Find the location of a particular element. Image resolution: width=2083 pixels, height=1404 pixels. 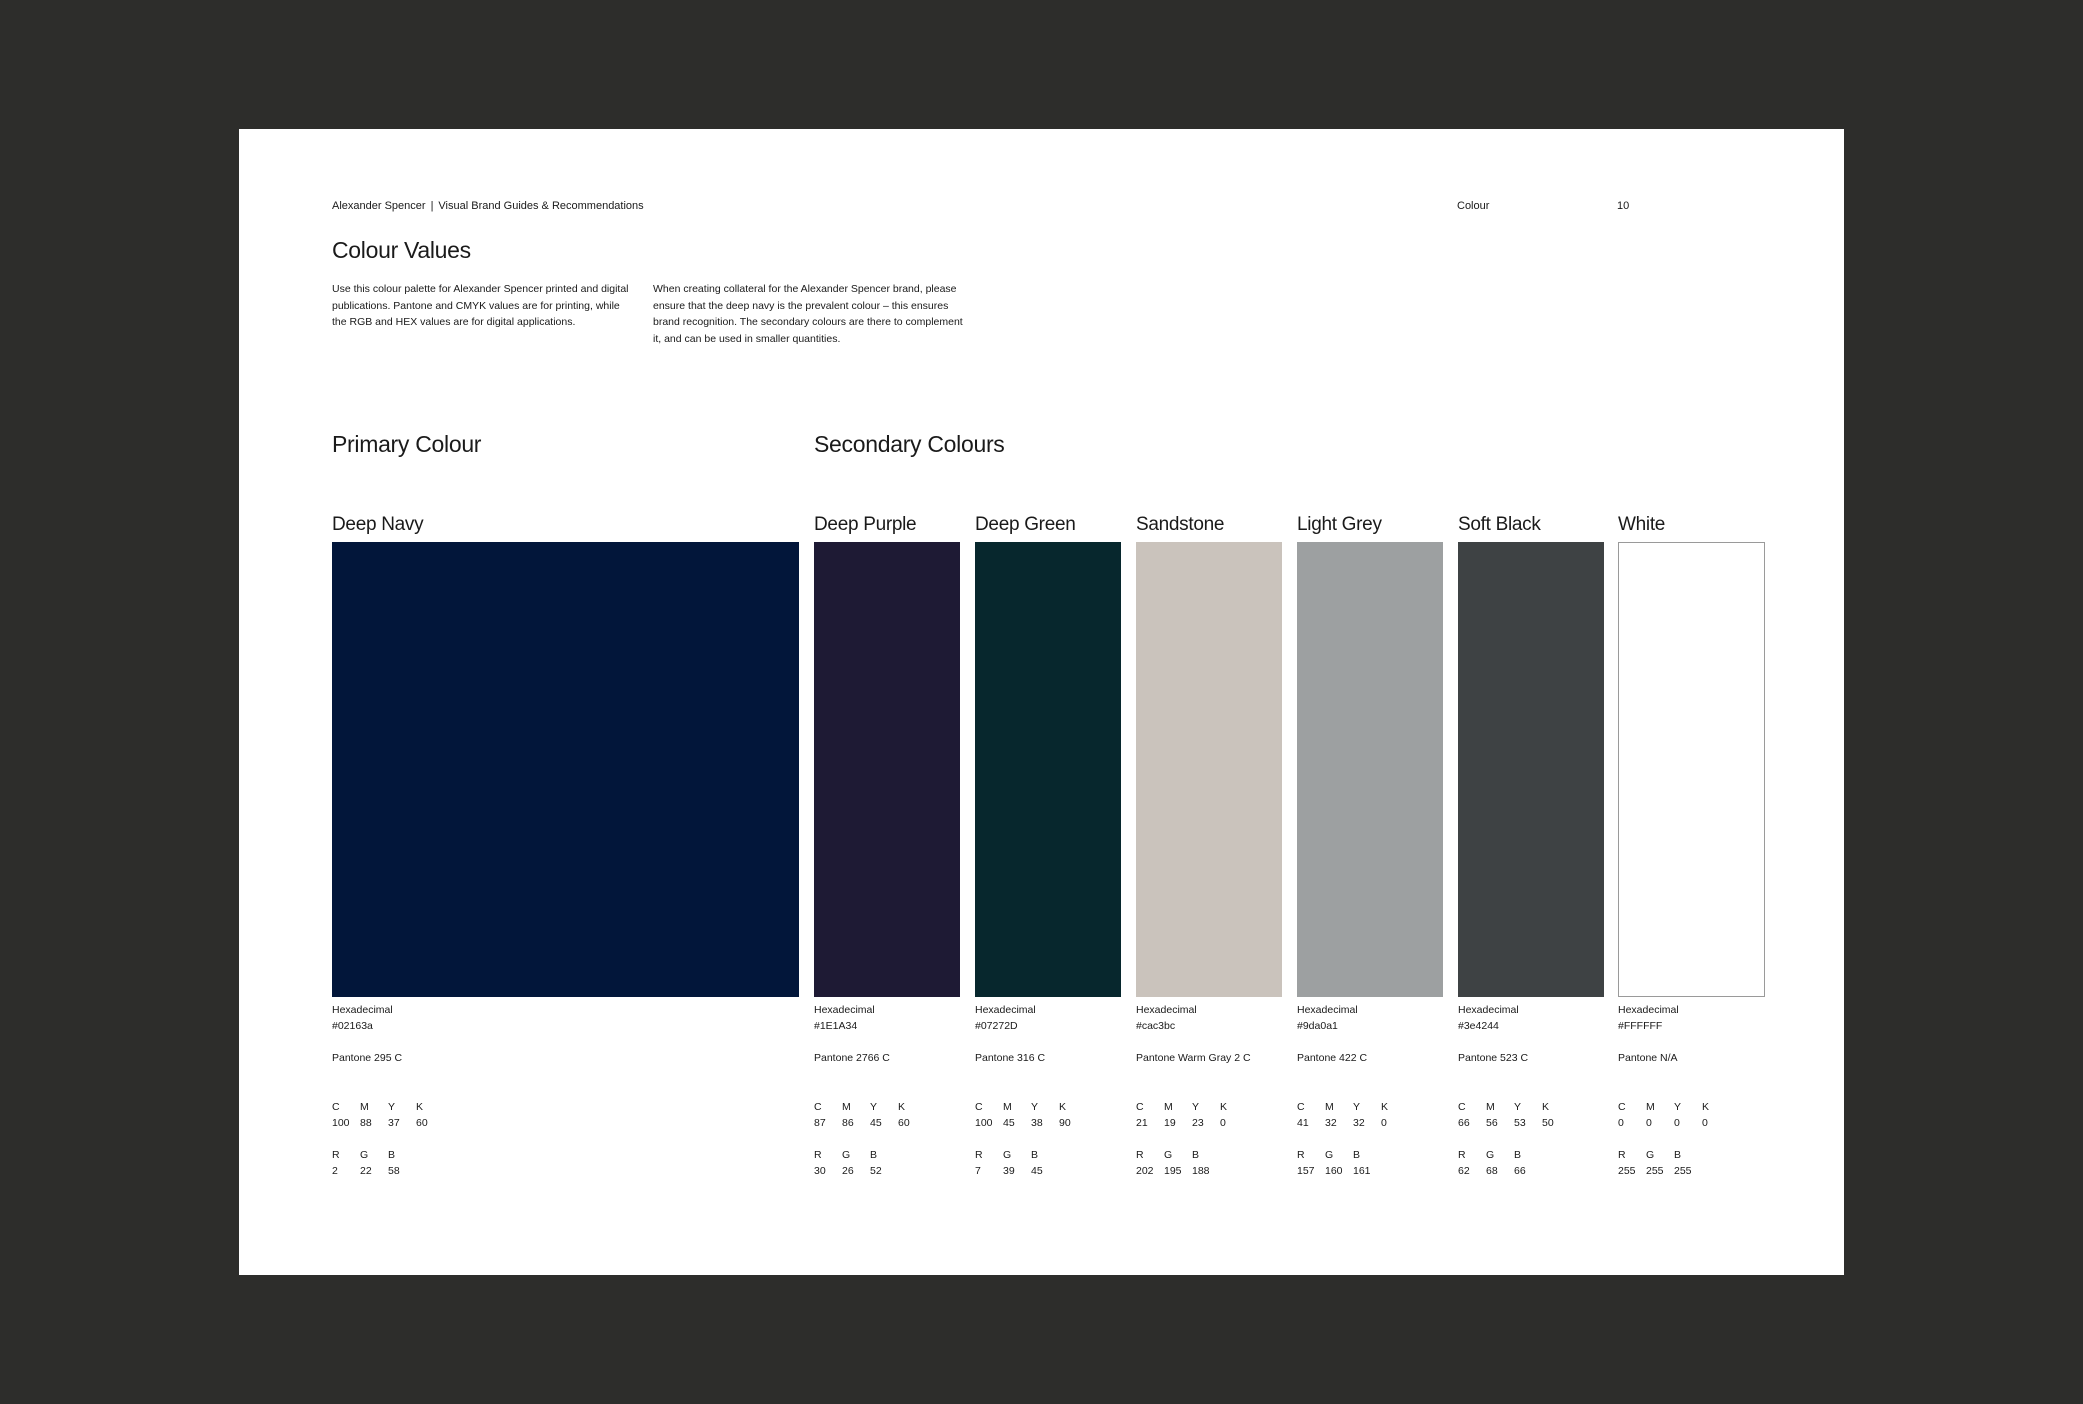

cmyk-value-y: 32 is located at coordinates (1359, 1123).